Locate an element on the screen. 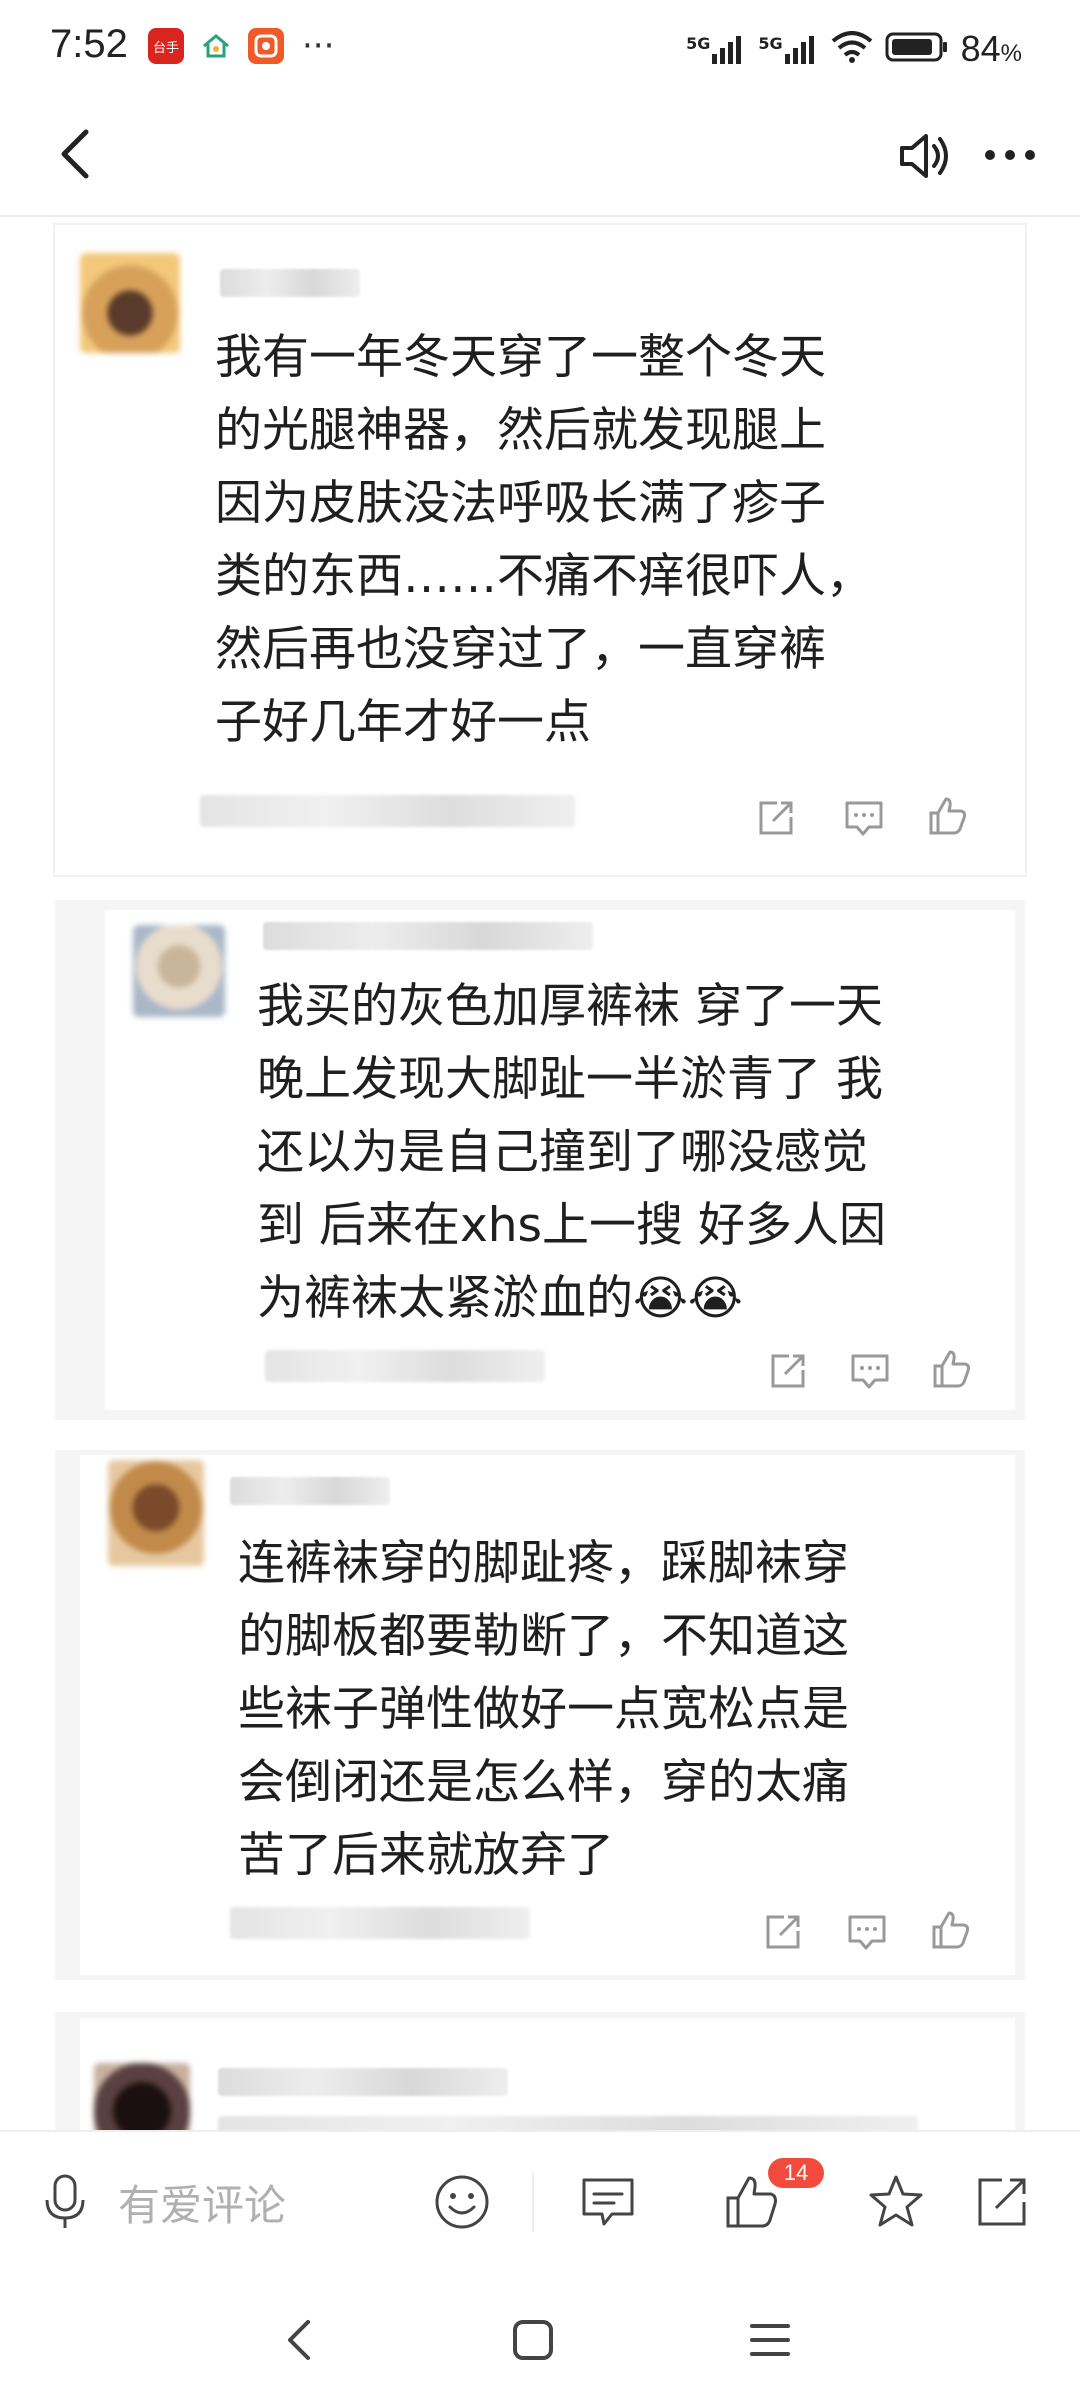  back-arrow-icon is located at coordinates (78, 154).